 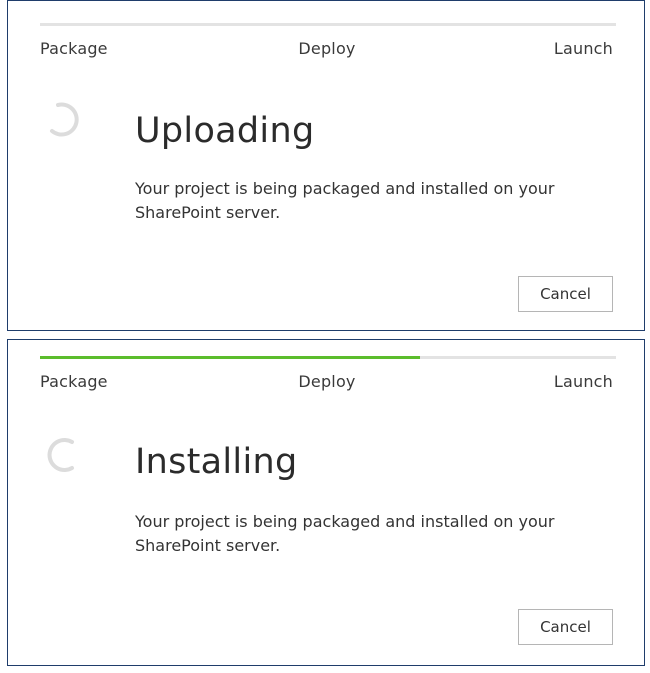 What do you see at coordinates (230, 357) in the screenshot?
I see `deployment-progress-fill` at bounding box center [230, 357].